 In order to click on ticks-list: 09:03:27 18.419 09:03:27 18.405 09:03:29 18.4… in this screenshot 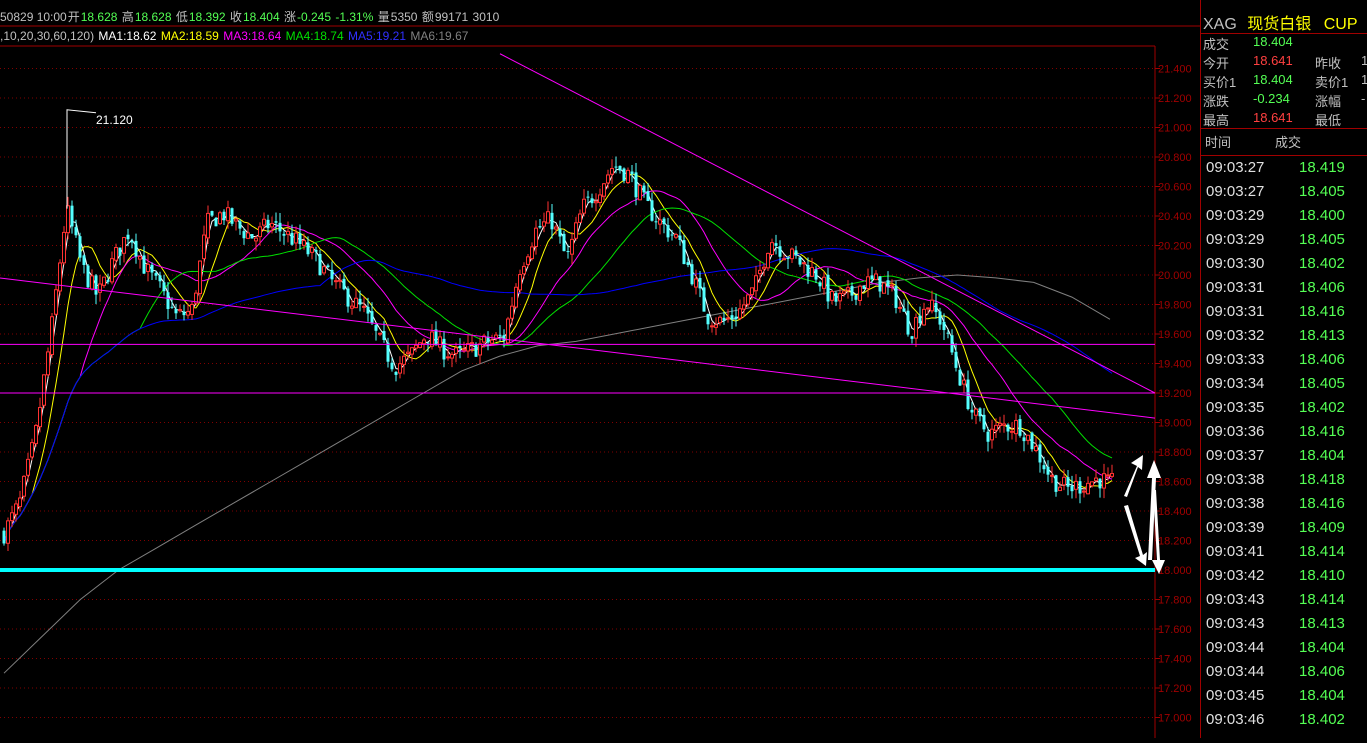, I will do `click(1284, 447)`.